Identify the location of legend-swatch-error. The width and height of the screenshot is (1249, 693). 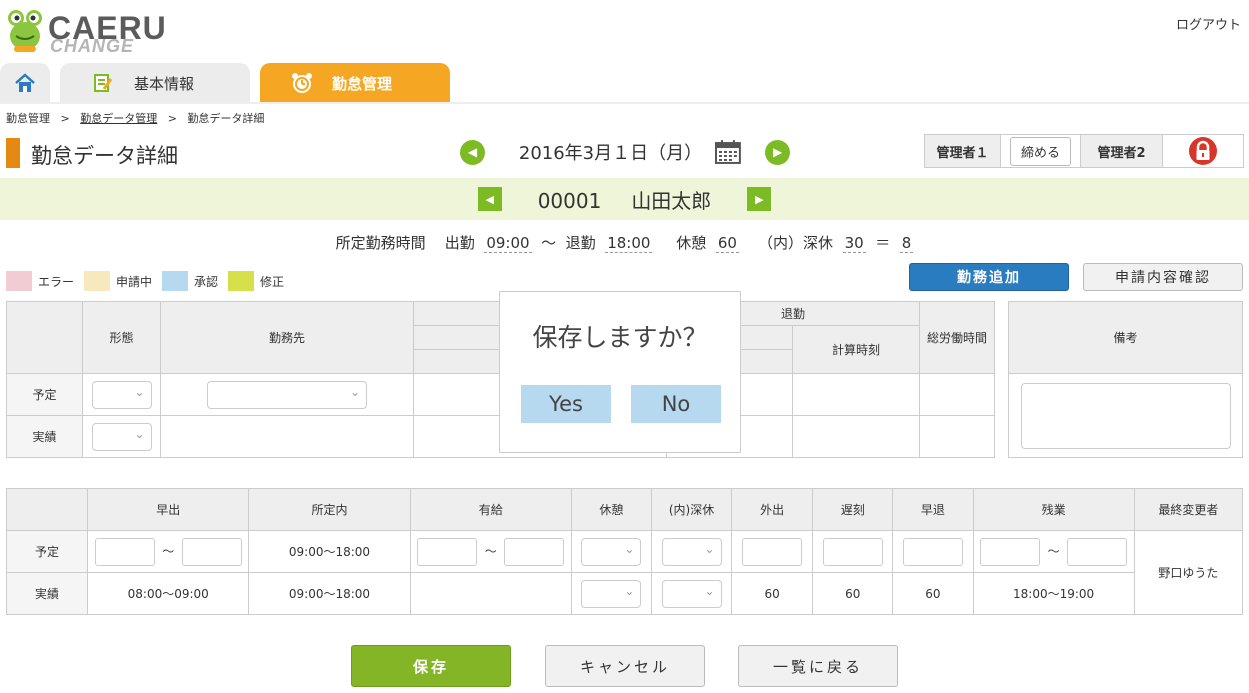
(19, 281).